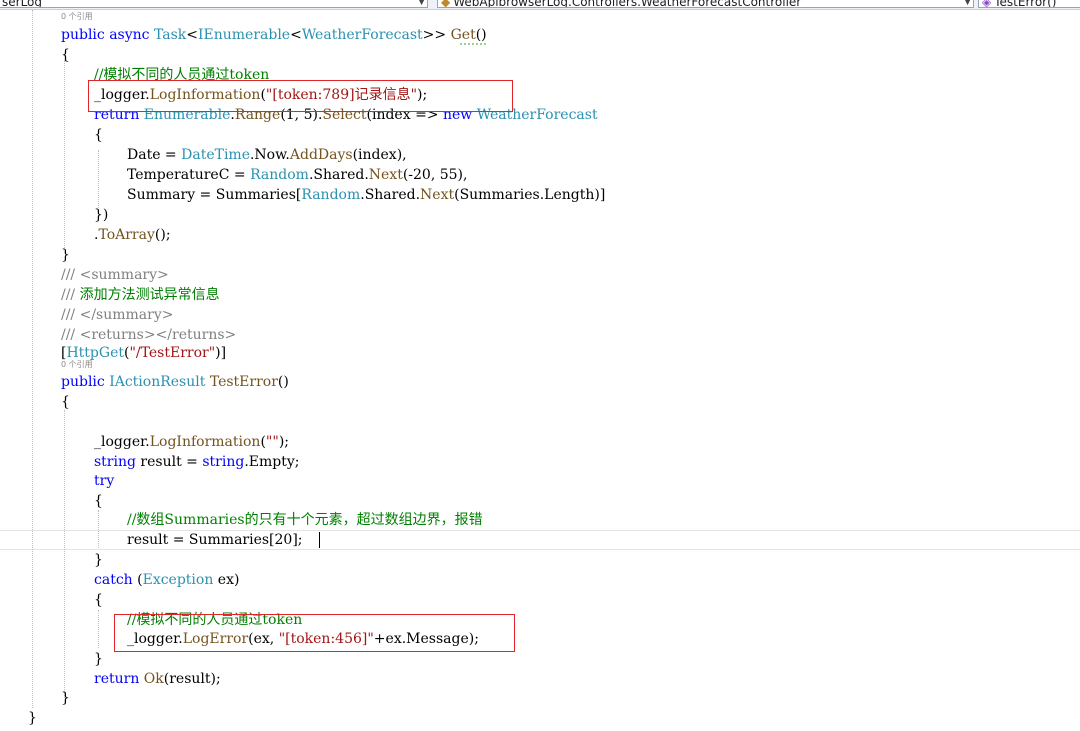 This screenshot has height=731, width=1080. I want to click on code-line: /// </summary>, so click(117, 315).